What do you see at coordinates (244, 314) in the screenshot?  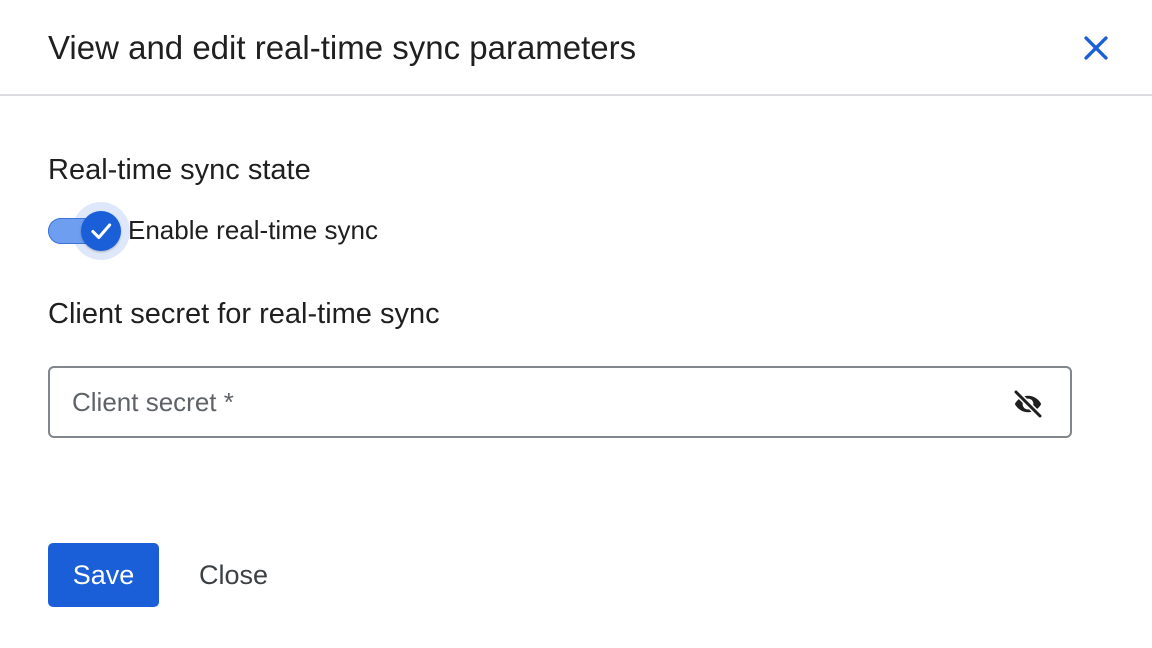 I see `client-secret-heading: Client secret for real-time sync` at bounding box center [244, 314].